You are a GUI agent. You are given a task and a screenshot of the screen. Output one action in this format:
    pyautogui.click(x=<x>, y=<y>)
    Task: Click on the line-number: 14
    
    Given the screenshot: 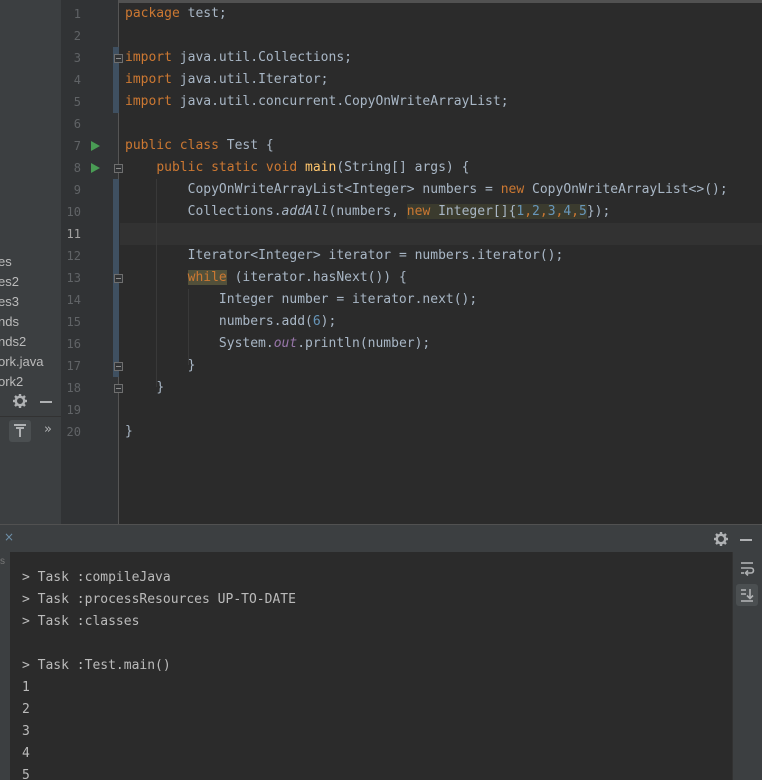 What is the action you would take?
    pyautogui.click(x=73, y=300)
    